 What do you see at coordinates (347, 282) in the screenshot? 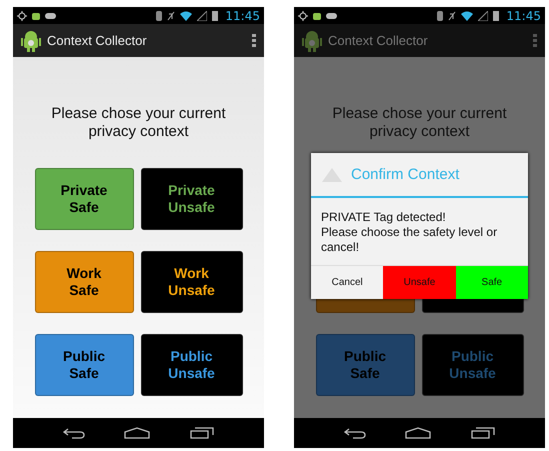
I see `dialog-cancel-button: Cancel` at bounding box center [347, 282].